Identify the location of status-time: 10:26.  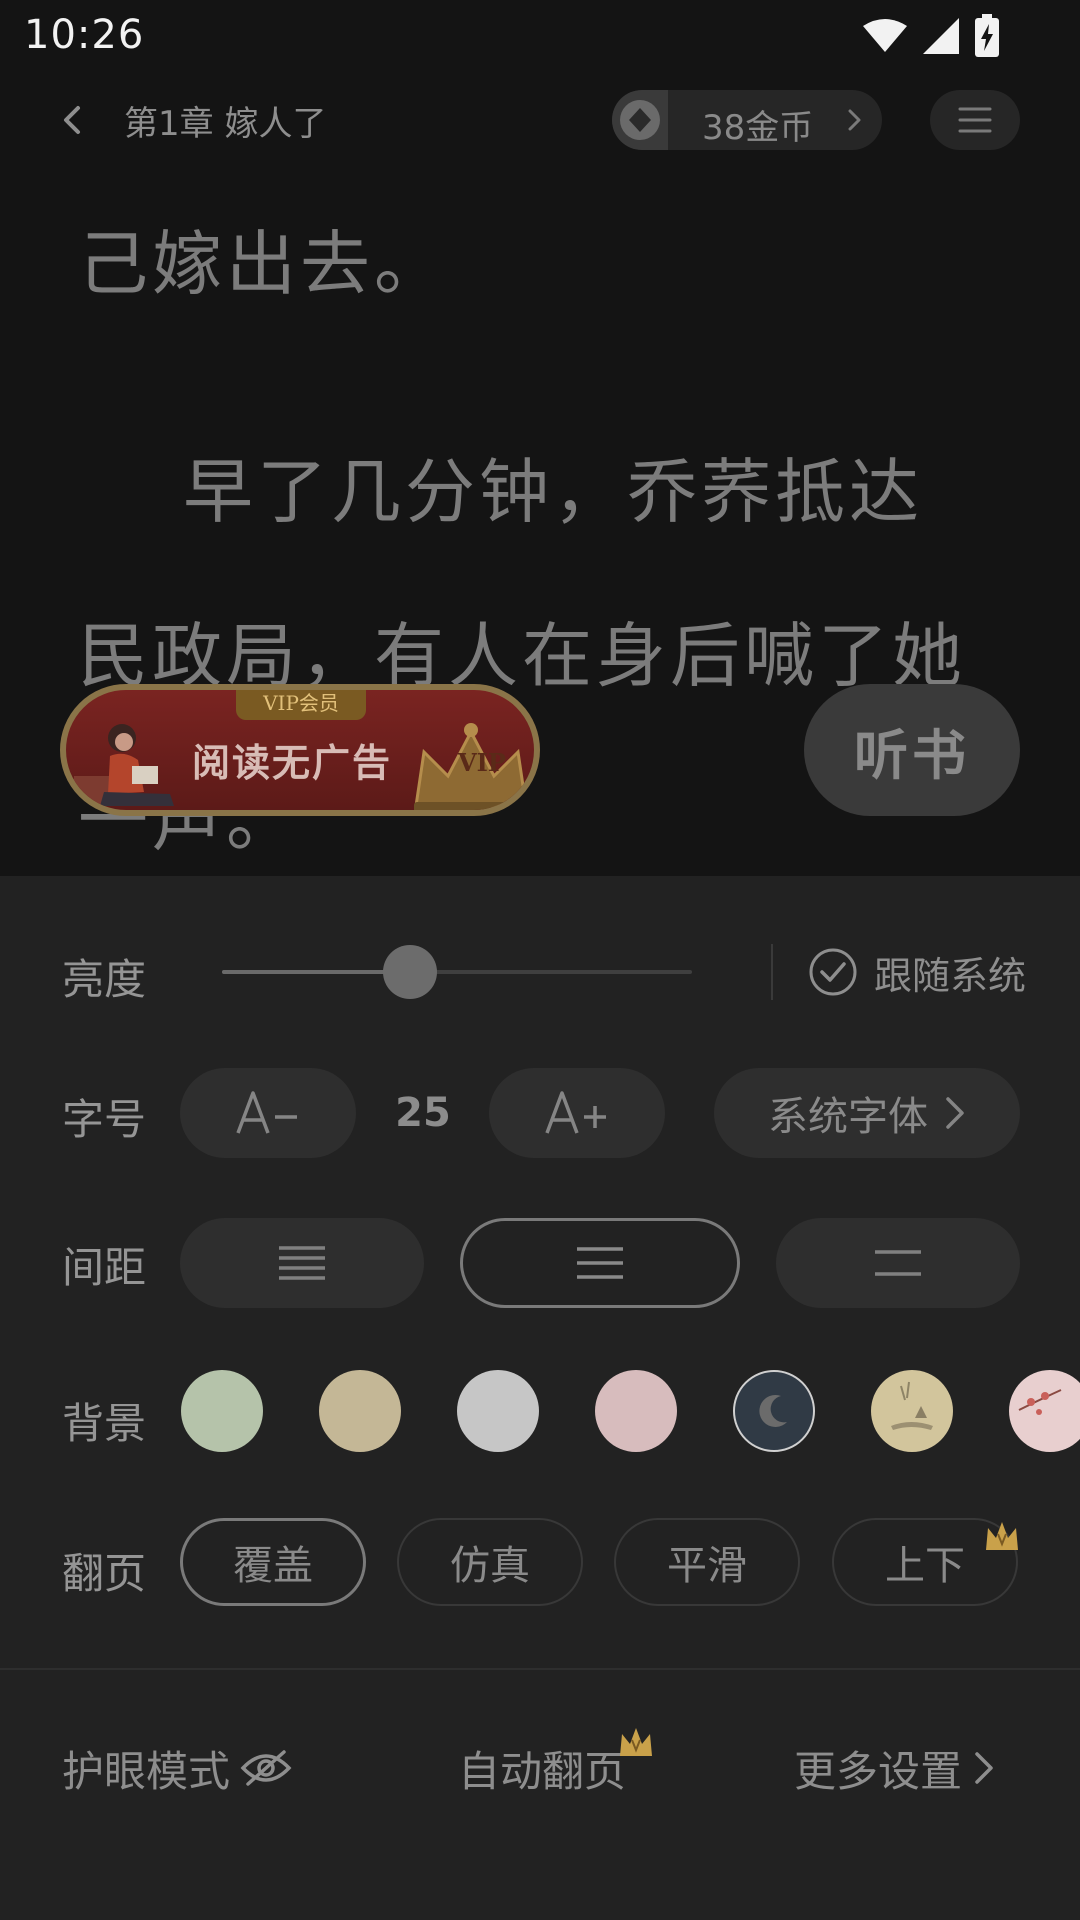
(84, 35).